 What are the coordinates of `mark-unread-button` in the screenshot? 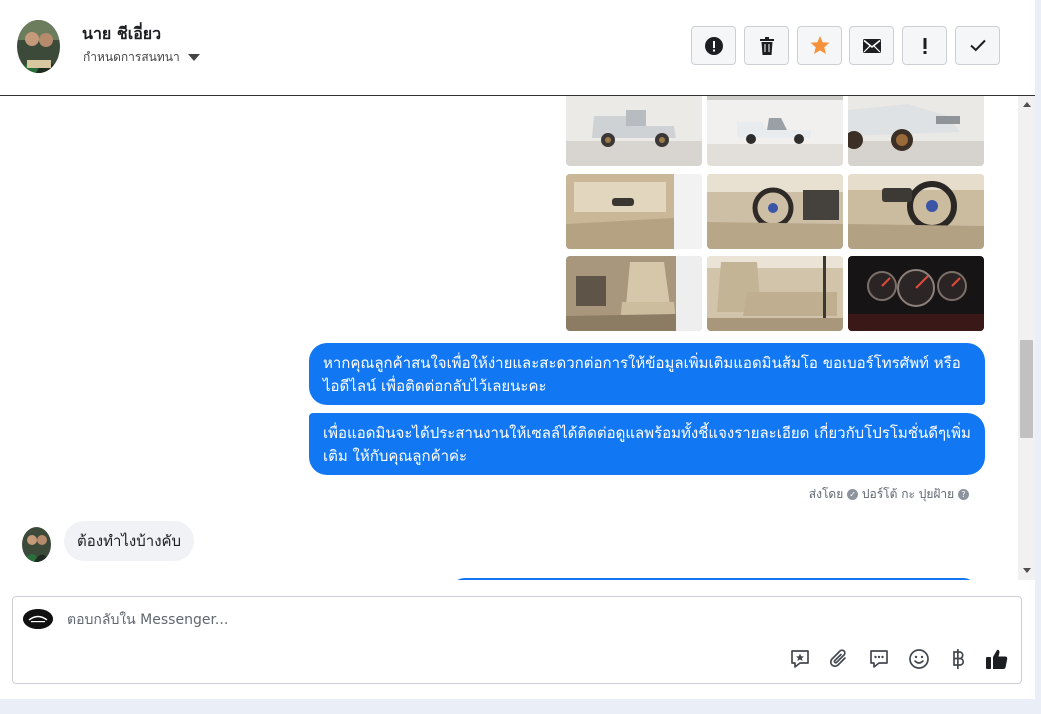 It's located at (871, 45).